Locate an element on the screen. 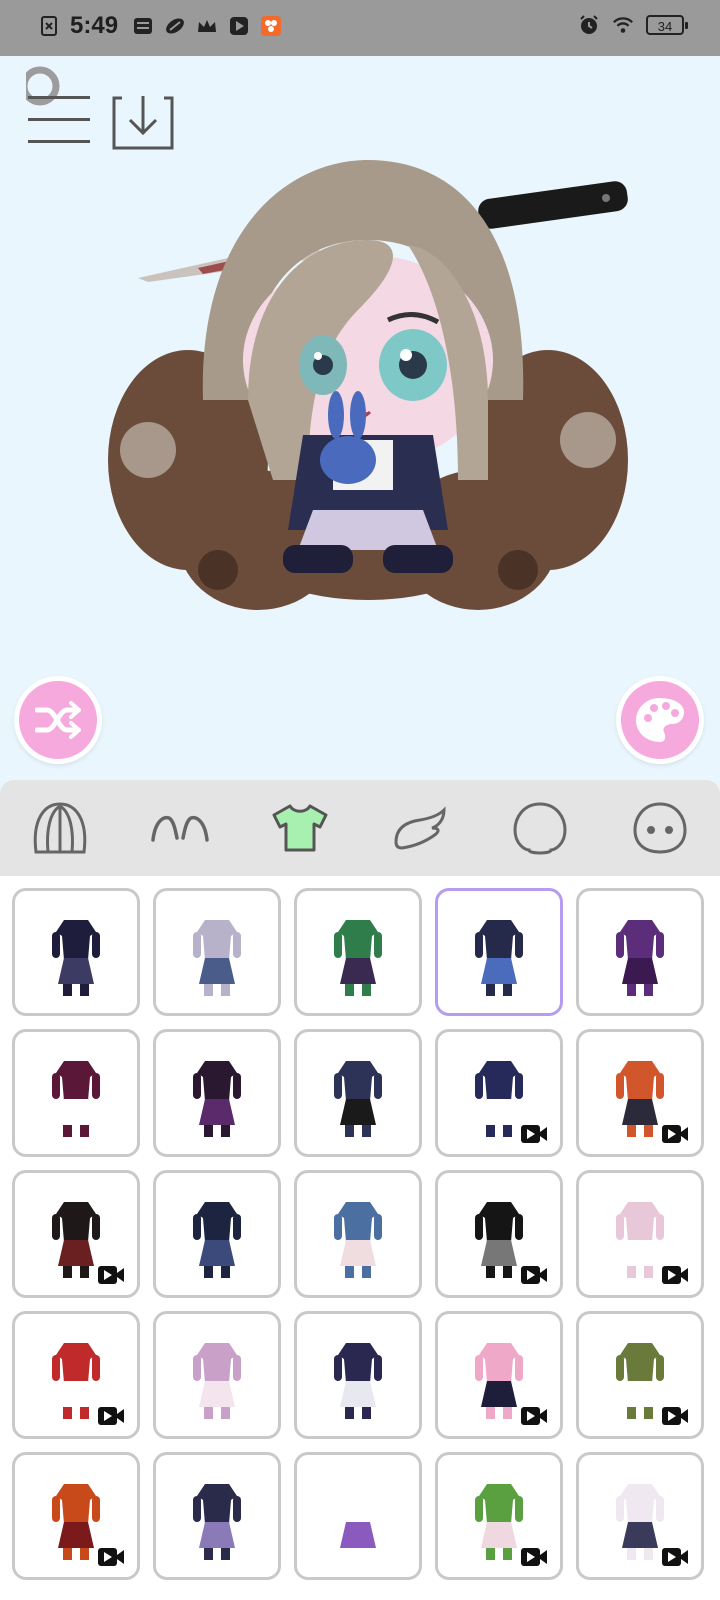 This screenshot has width=720, height=1600. play-store-icon is located at coordinates (239, 26).